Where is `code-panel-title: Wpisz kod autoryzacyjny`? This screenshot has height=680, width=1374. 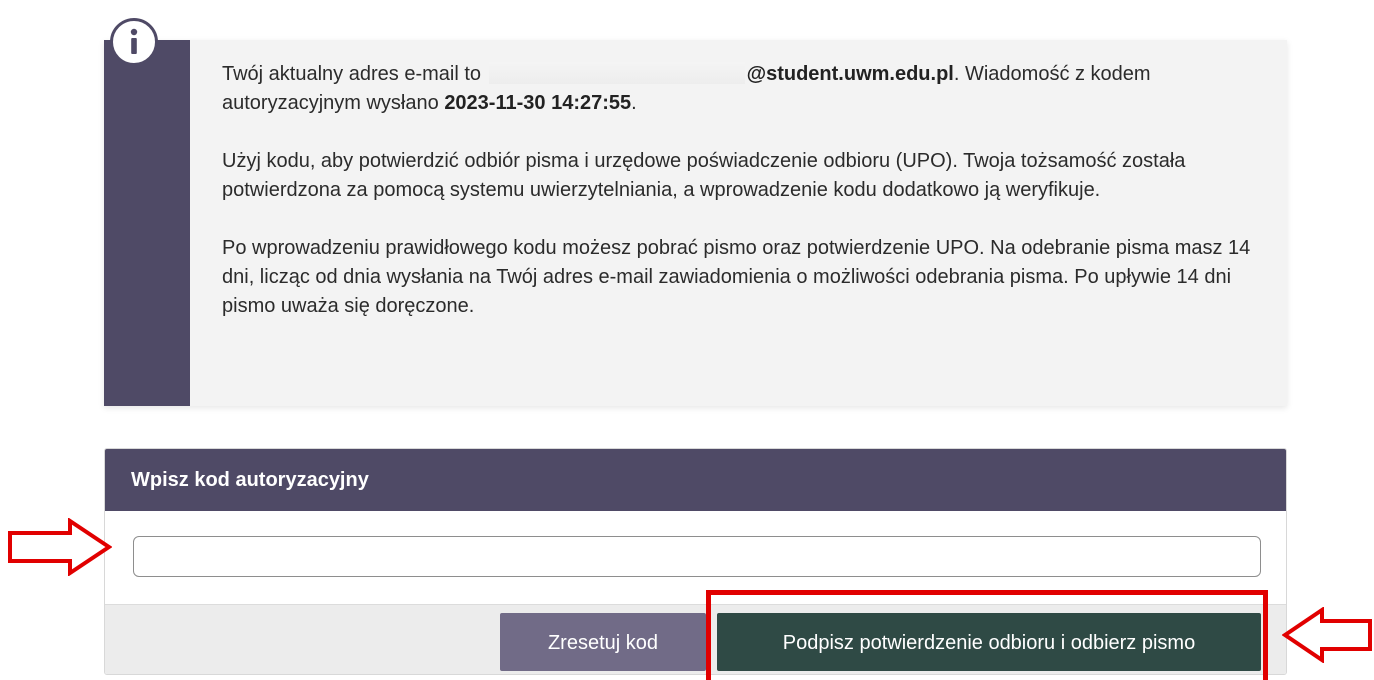
code-panel-title: Wpisz kod autoryzacyjny is located at coordinates (695, 480).